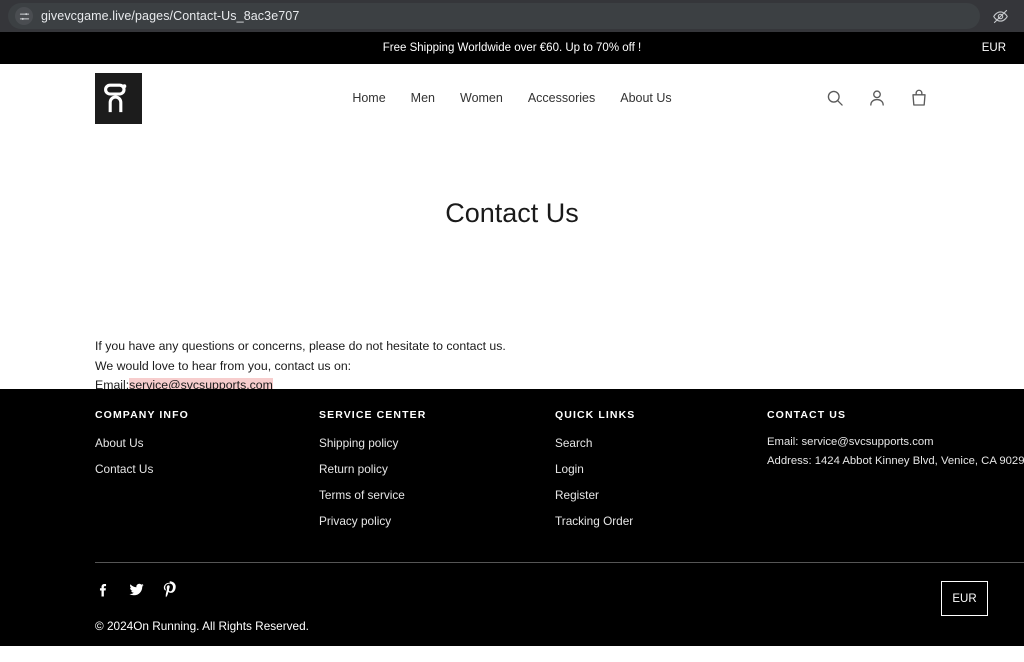 The image size is (1024, 662). I want to click on footer-link-return-policy: Return policy, so click(437, 469).